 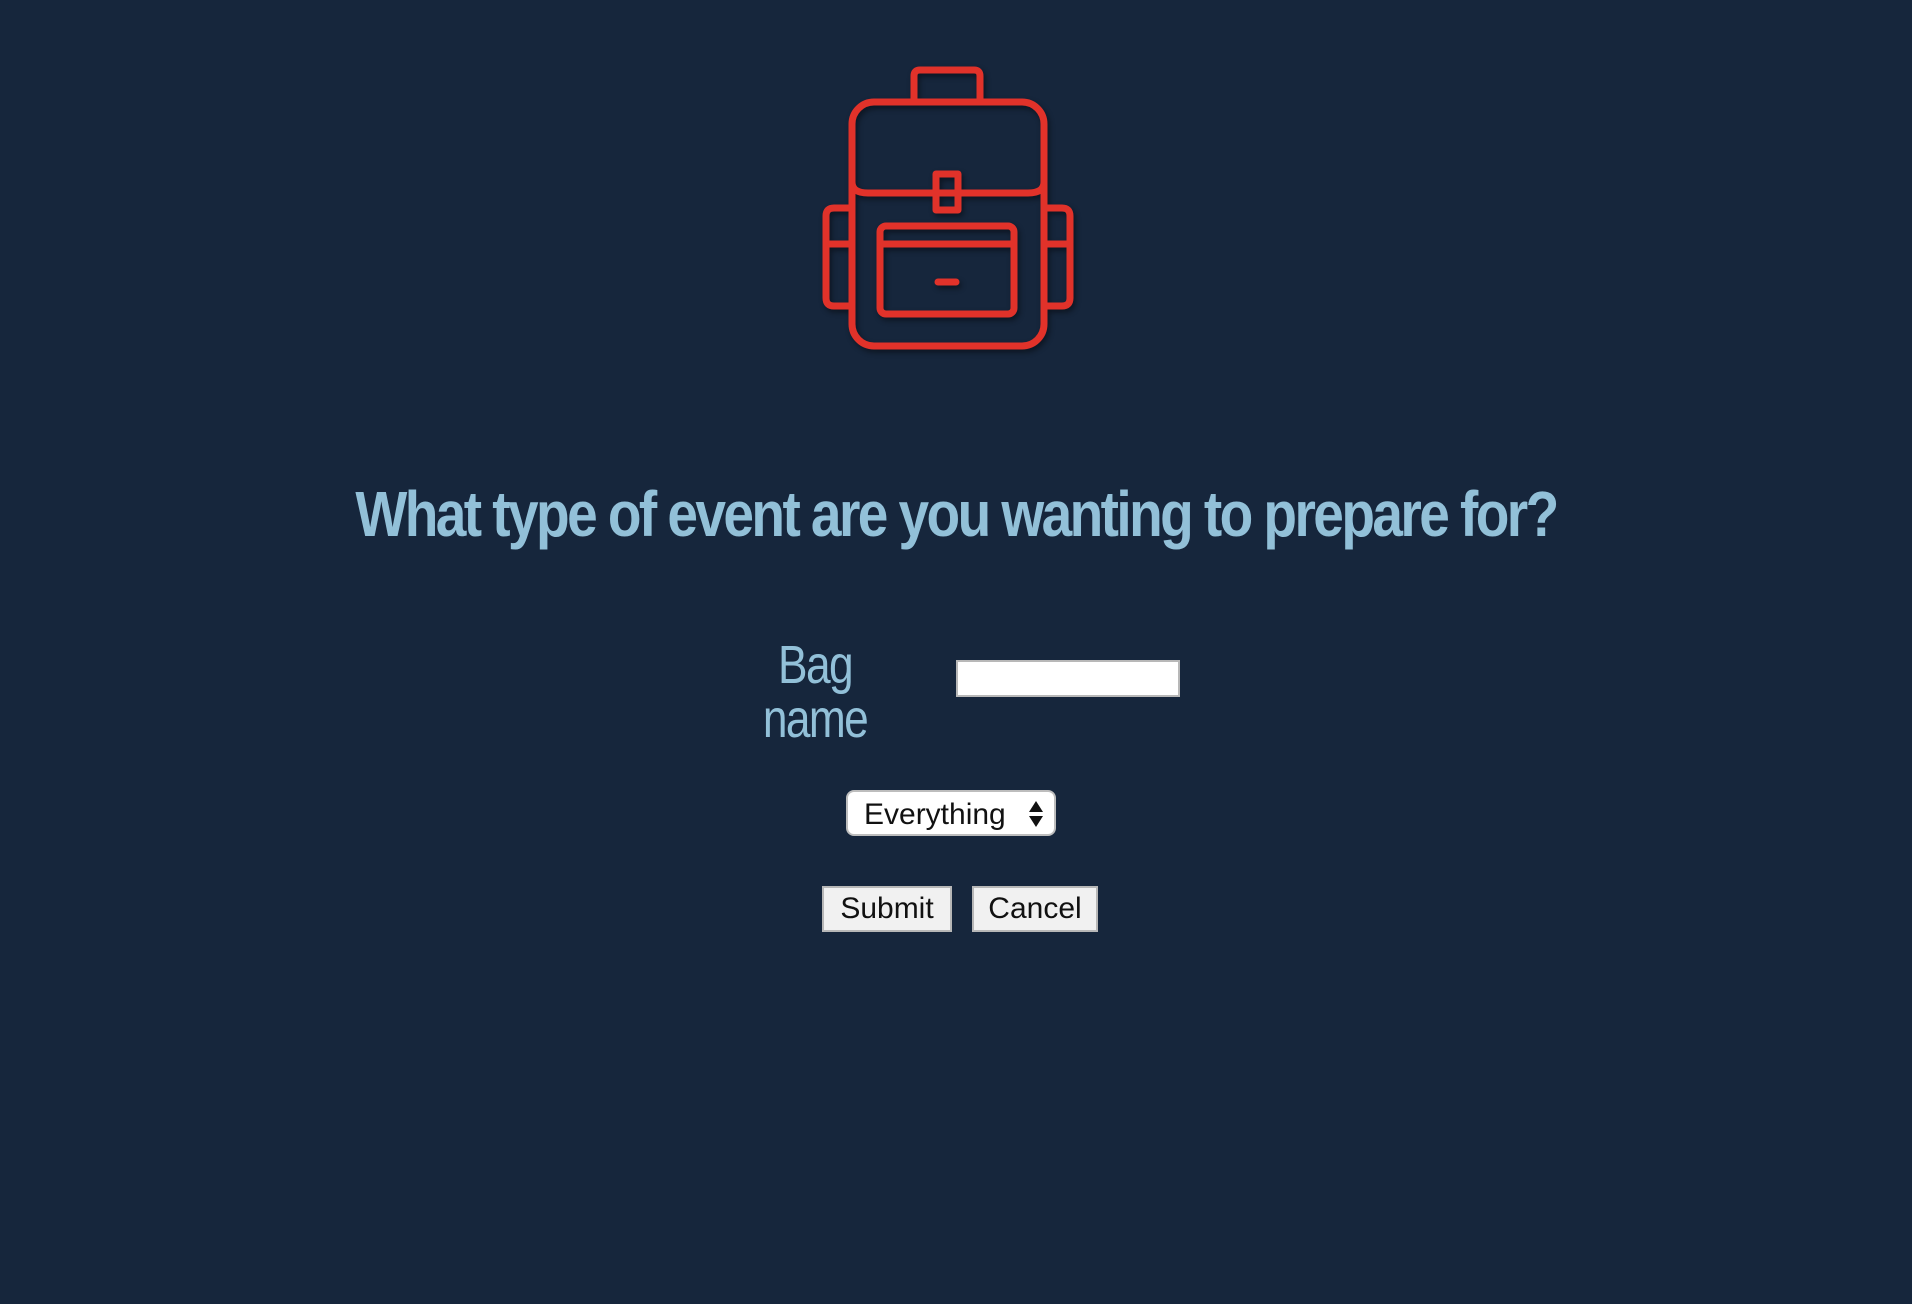 I want to click on event-type-selected-value: Everything, so click(x=935, y=814).